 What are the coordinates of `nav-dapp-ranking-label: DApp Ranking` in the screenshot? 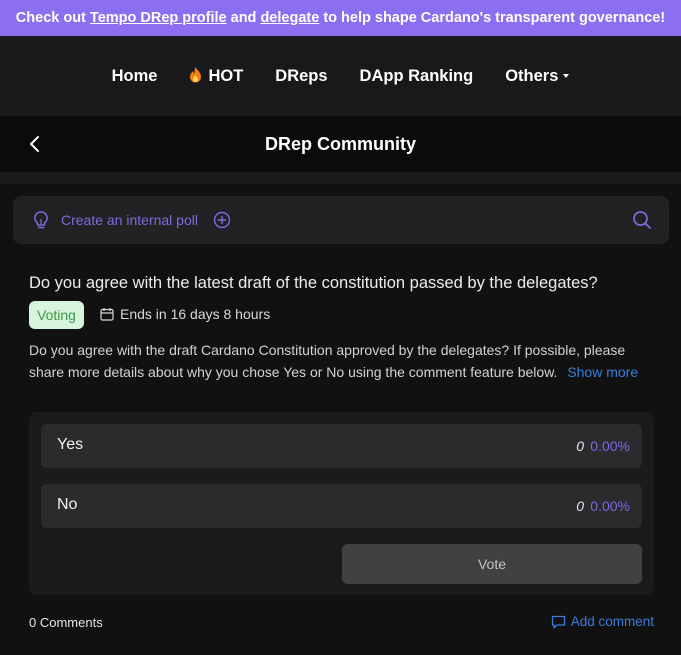 It's located at (416, 75).